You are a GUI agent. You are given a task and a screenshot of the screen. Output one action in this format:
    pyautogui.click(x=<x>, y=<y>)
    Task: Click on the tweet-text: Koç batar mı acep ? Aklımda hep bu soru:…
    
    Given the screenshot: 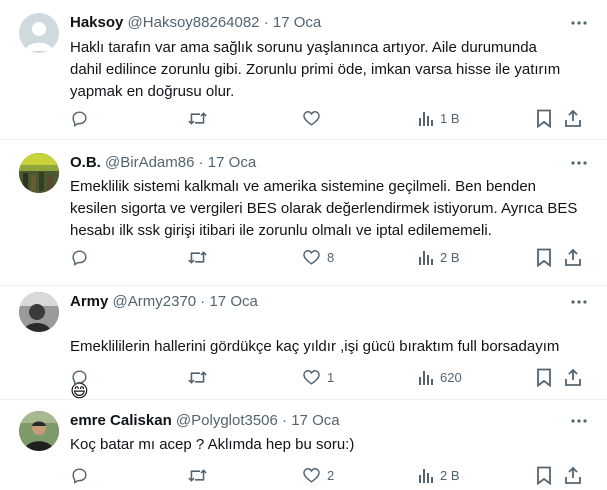 What is the action you would take?
    pyautogui.click(x=212, y=444)
    